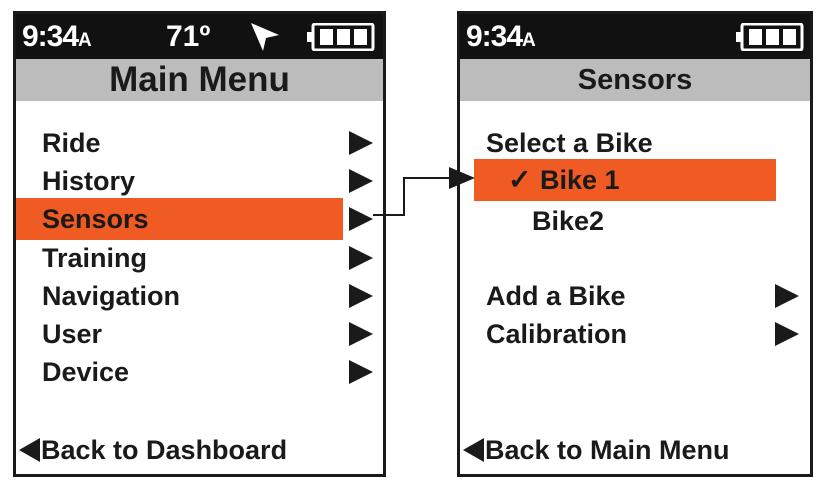 The image size is (827, 494). I want to click on menu-item-label: User, so click(72, 334).